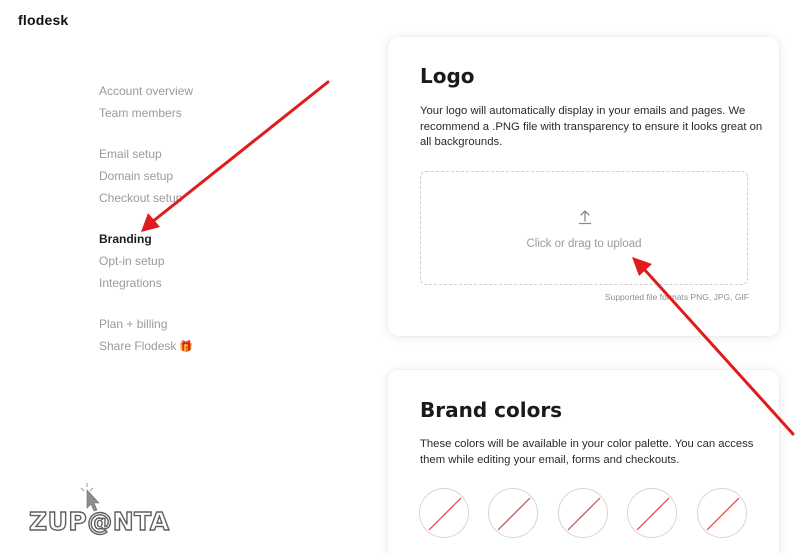 The image size is (803, 553). Describe the element at coordinates (676, 297) in the screenshot. I see `supported-formats-note: Supported file formats PNG, JPG, GIF` at that location.